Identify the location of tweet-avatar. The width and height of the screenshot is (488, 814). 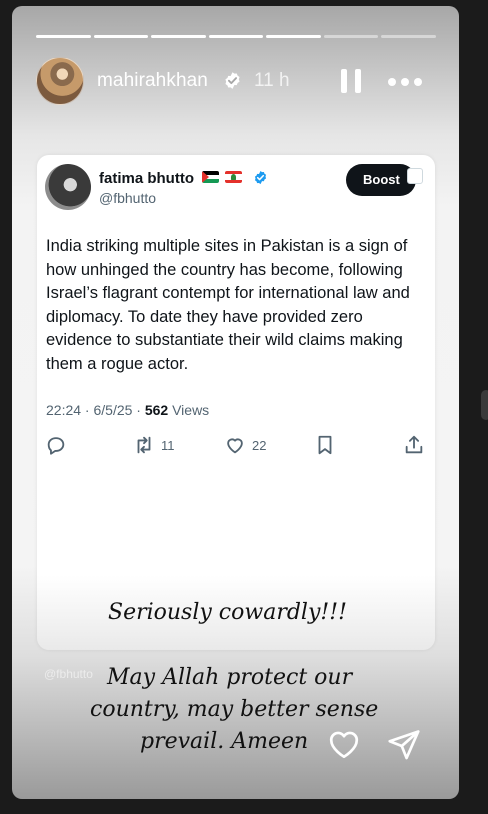
(68, 187).